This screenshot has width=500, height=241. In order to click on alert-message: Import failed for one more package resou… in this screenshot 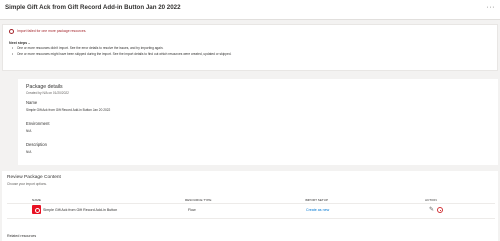, I will do `click(52, 31)`.